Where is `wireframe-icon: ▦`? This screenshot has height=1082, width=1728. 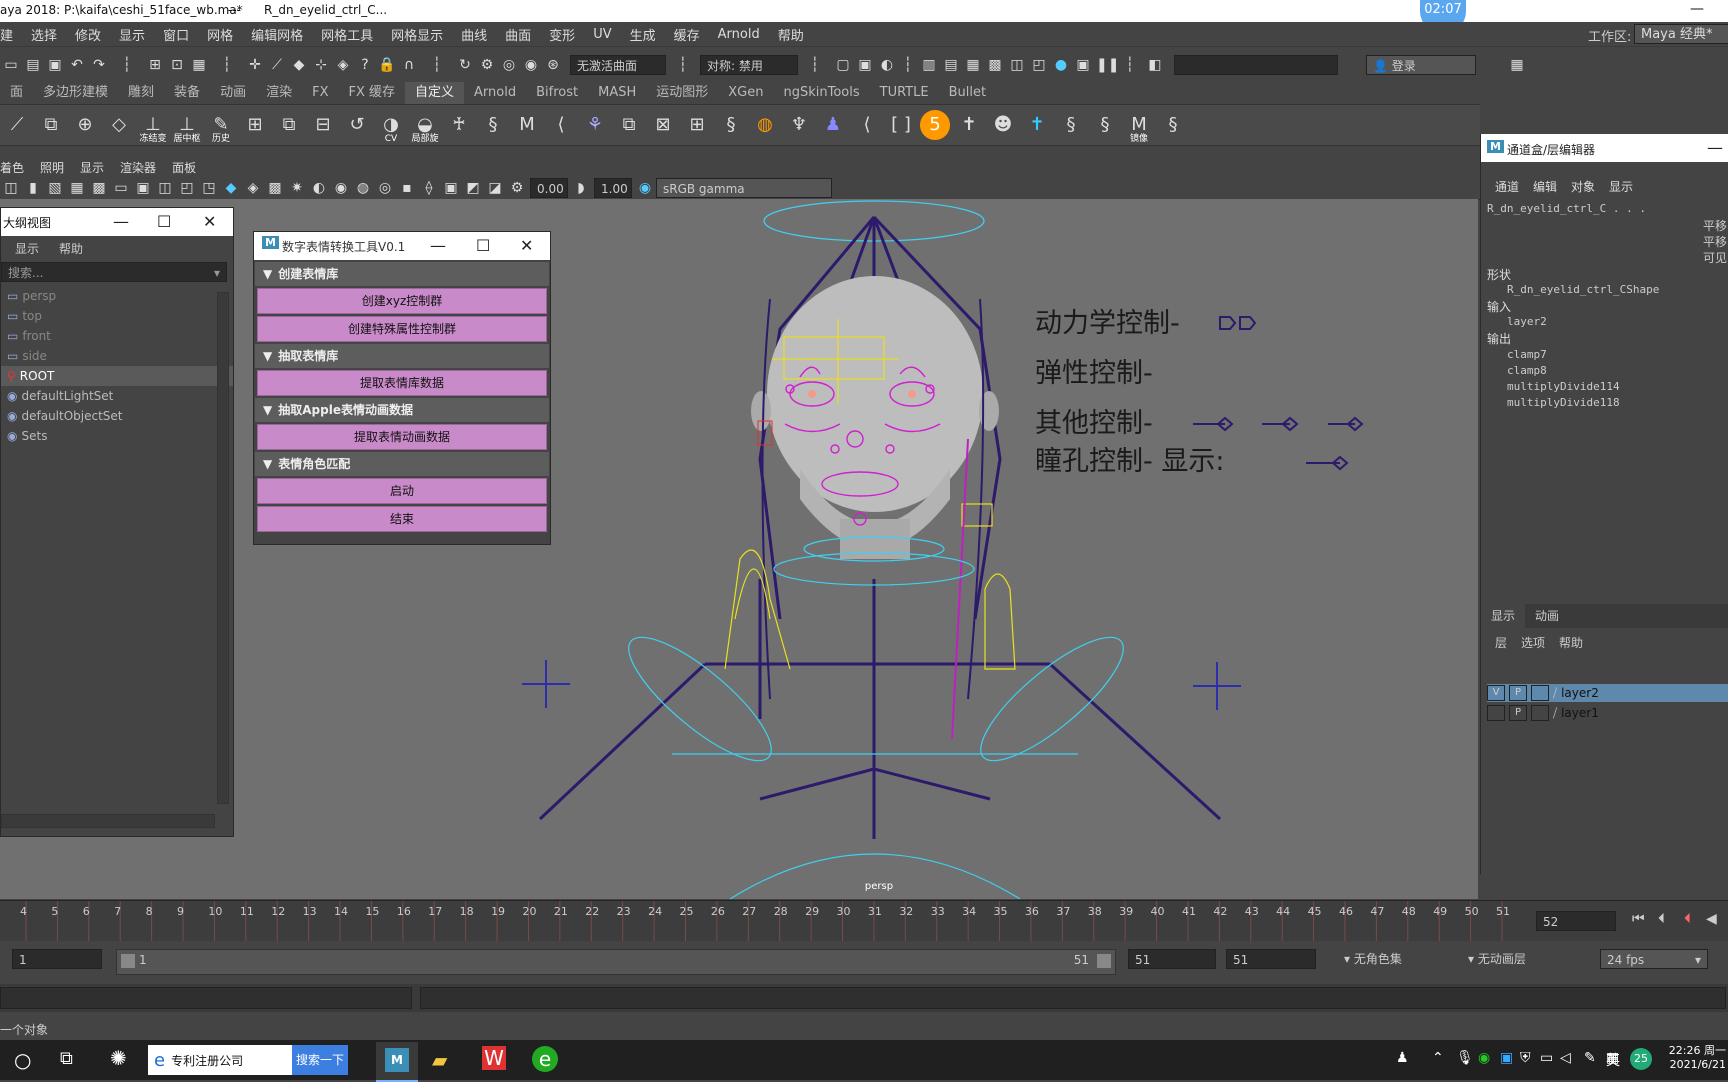
wireframe-icon: ▦ is located at coordinates (77, 188).